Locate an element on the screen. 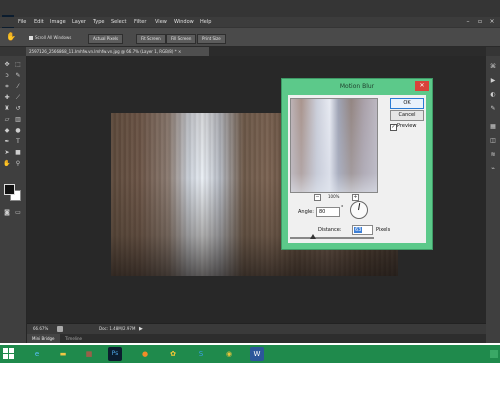 The height and width of the screenshot is (400, 500). zoom-level: 66.67% is located at coordinates (40, 329).